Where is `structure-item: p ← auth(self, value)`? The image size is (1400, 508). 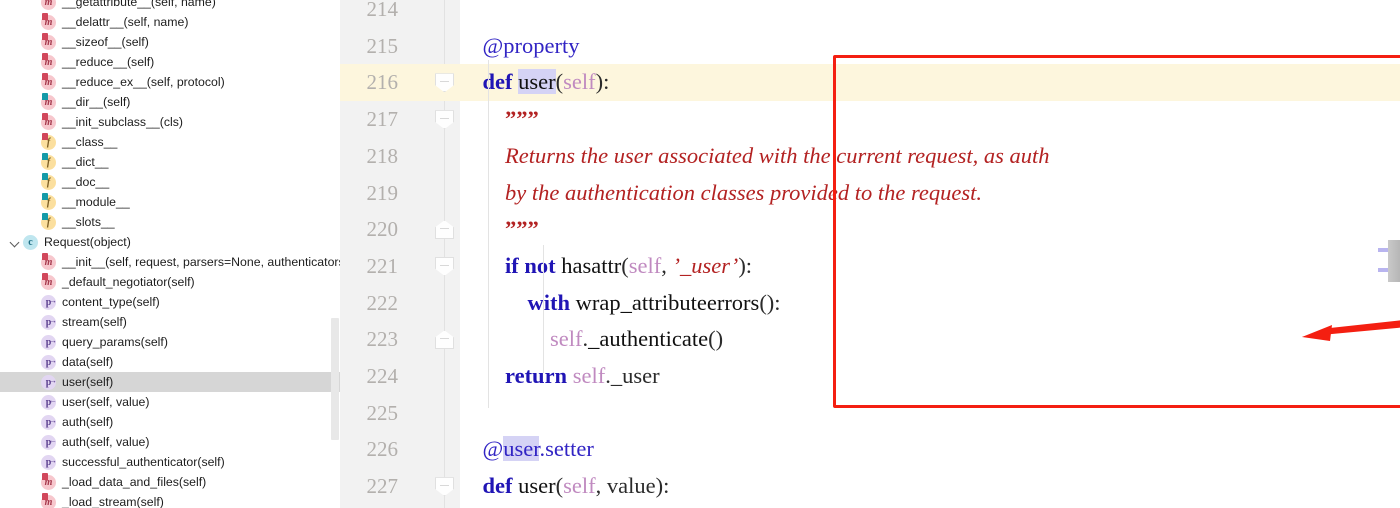 structure-item: p ← auth(self, value) is located at coordinates (170, 442).